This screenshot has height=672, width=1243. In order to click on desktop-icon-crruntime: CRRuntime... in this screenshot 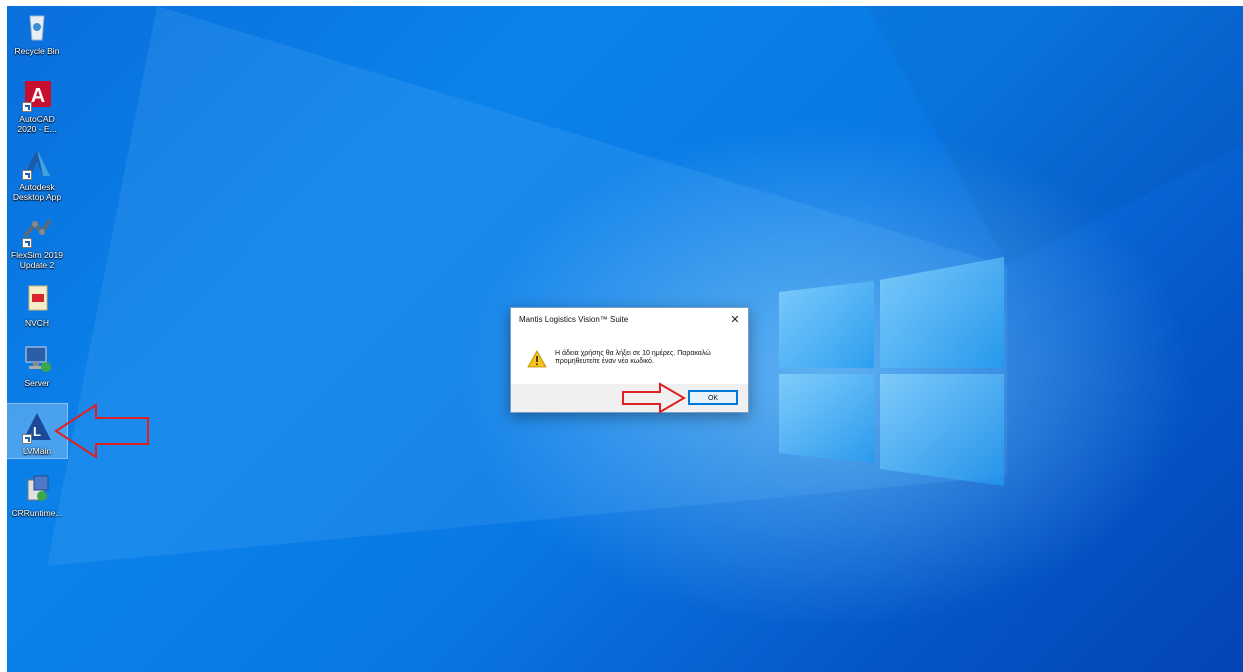, I will do `click(37, 495)`.